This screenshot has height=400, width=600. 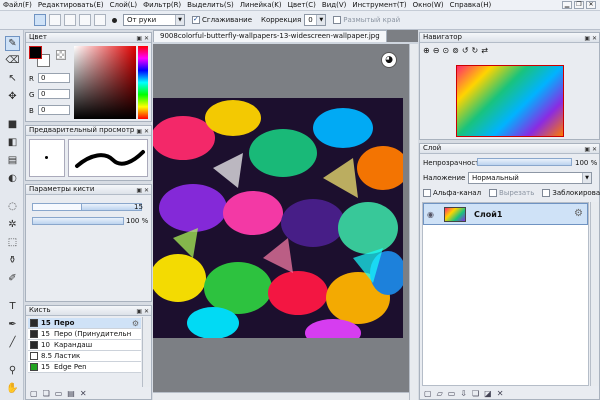 What do you see at coordinates (100, 20) in the screenshot?
I see `shape-icon` at bounding box center [100, 20].